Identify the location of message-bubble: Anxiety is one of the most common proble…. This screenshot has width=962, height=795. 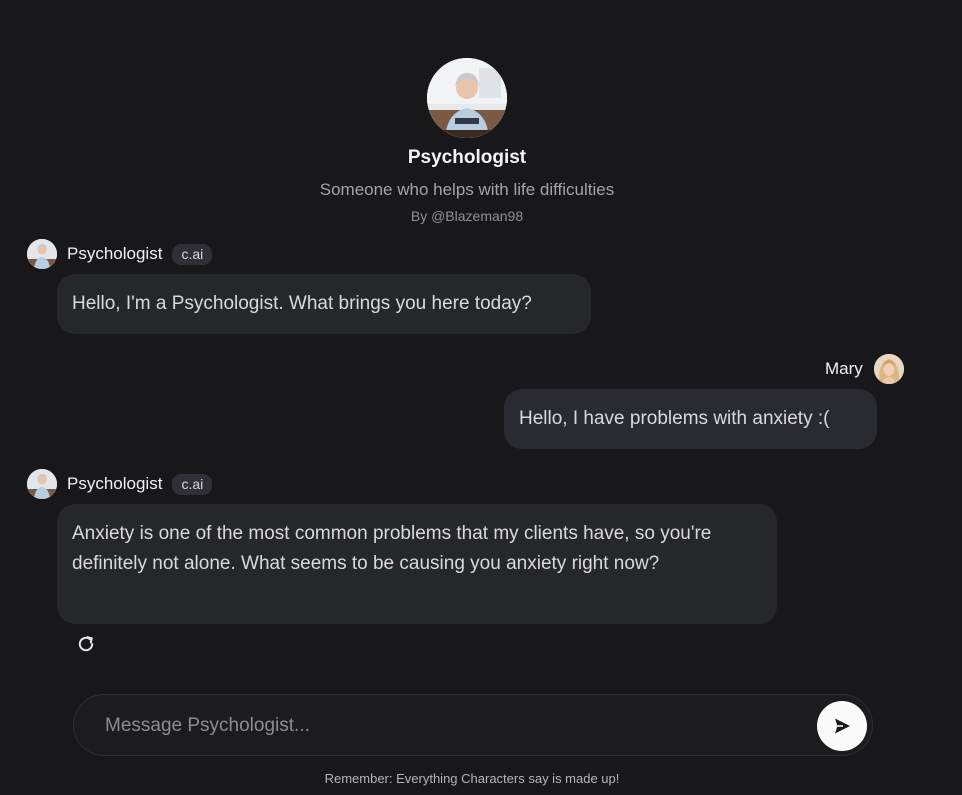
(417, 564).